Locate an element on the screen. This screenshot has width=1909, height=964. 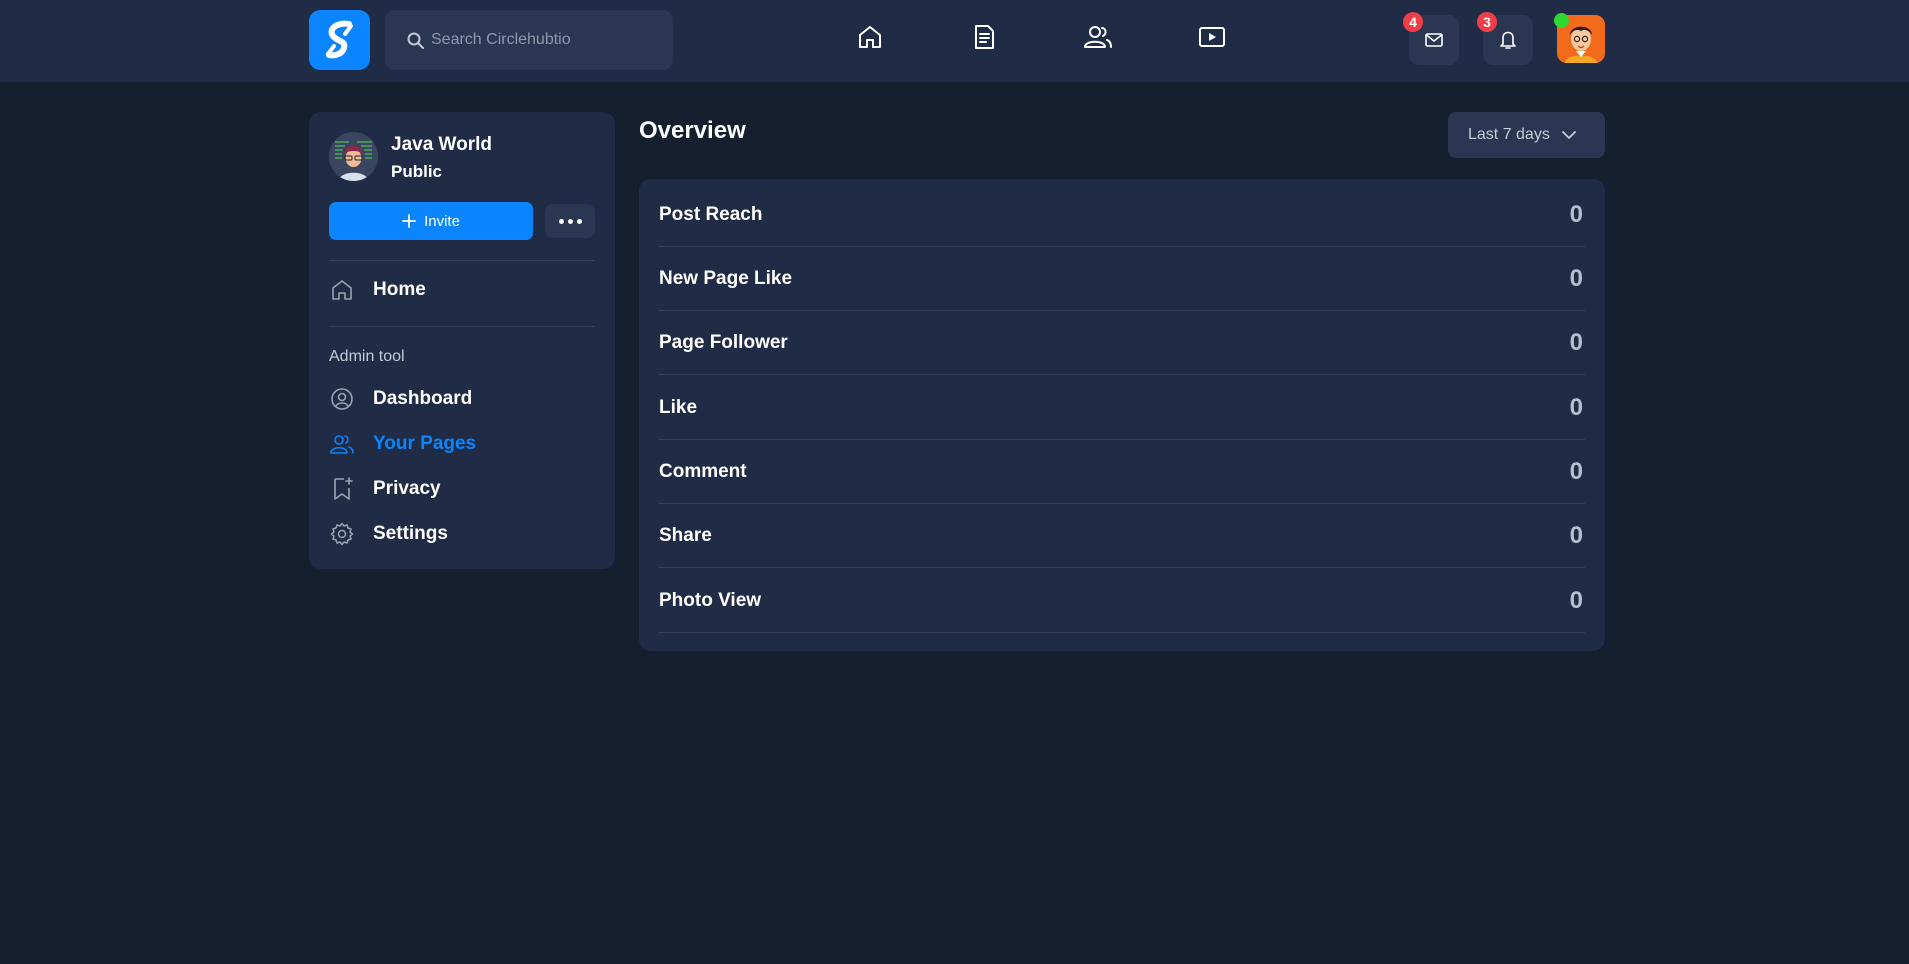
plus-icon is located at coordinates (409, 221).